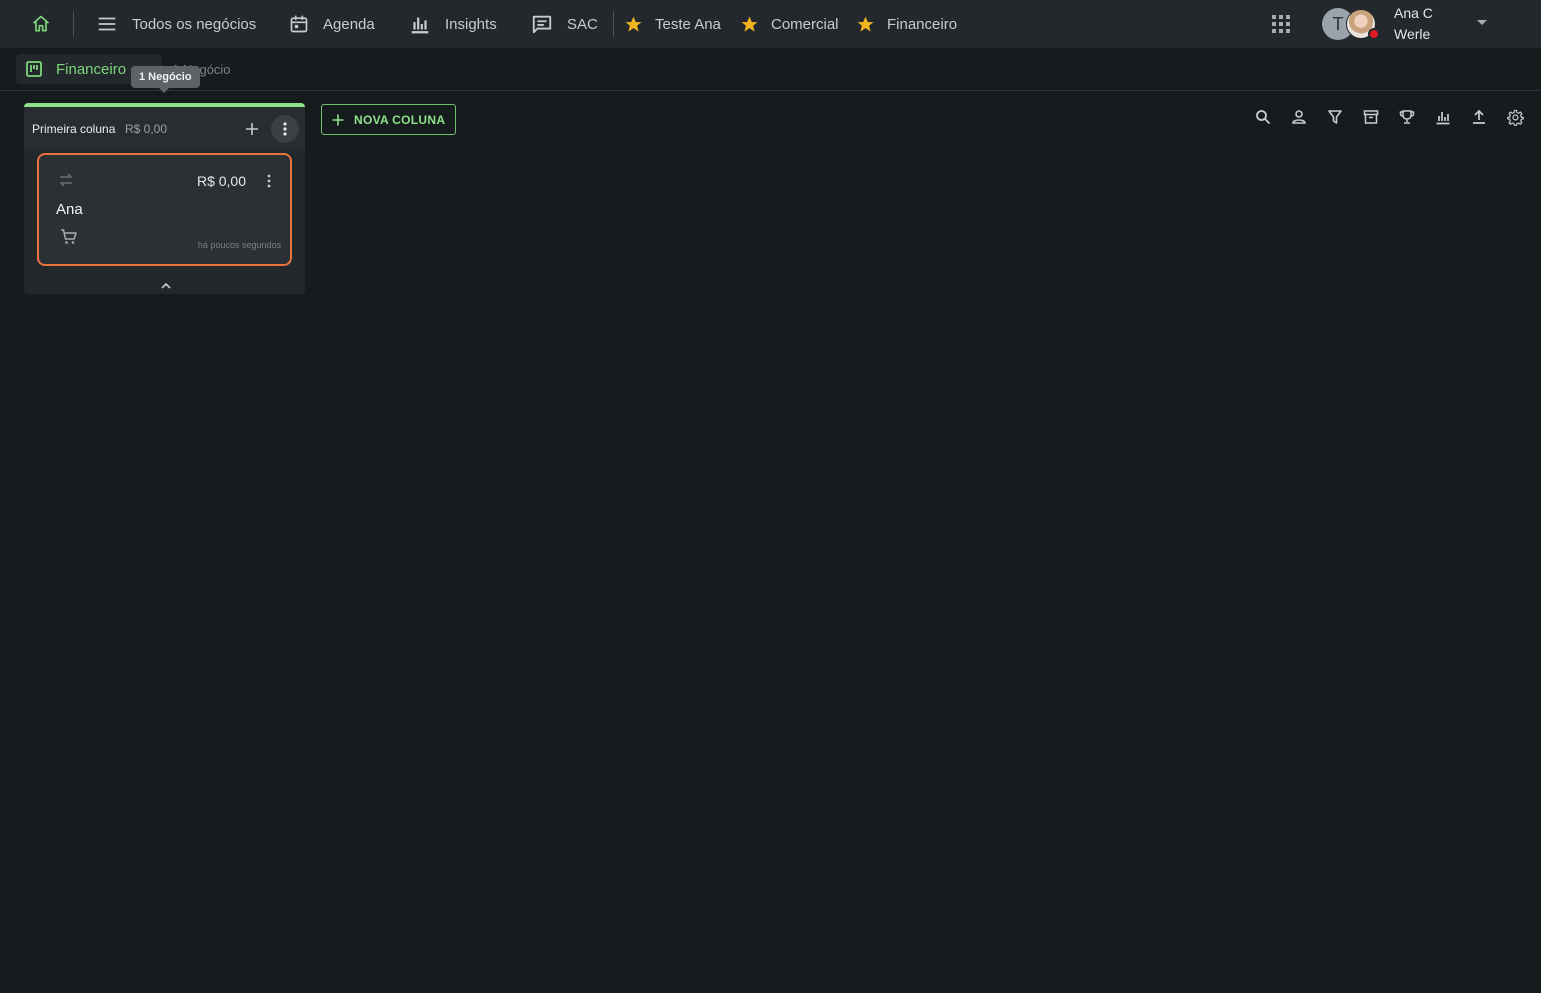 The height and width of the screenshot is (993, 1541). What do you see at coordinates (542, 24) in the screenshot?
I see `chat-icon` at bounding box center [542, 24].